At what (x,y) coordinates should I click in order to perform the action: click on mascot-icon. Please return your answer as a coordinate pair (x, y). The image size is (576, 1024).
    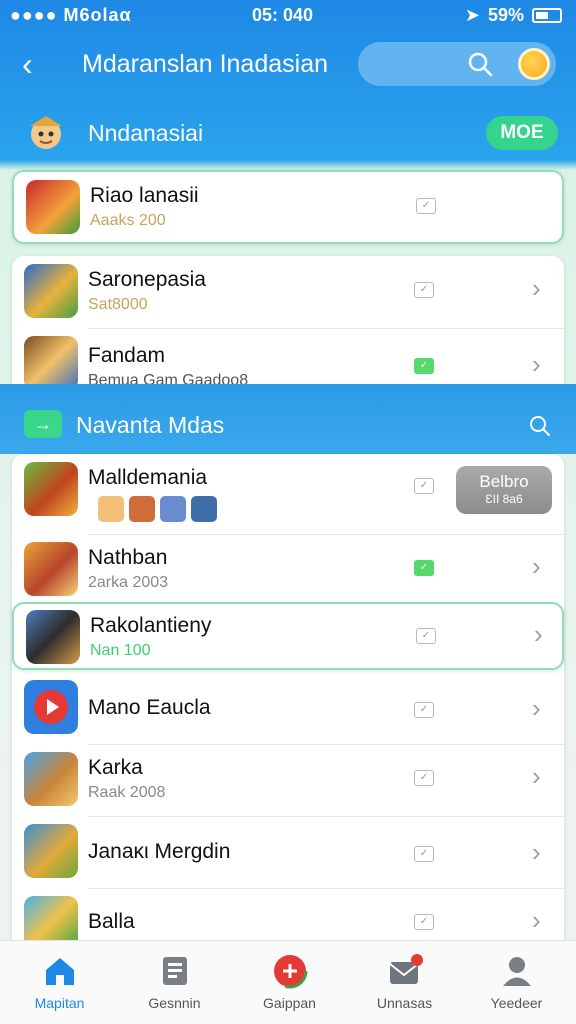
    Looking at the image, I should click on (46, 132).